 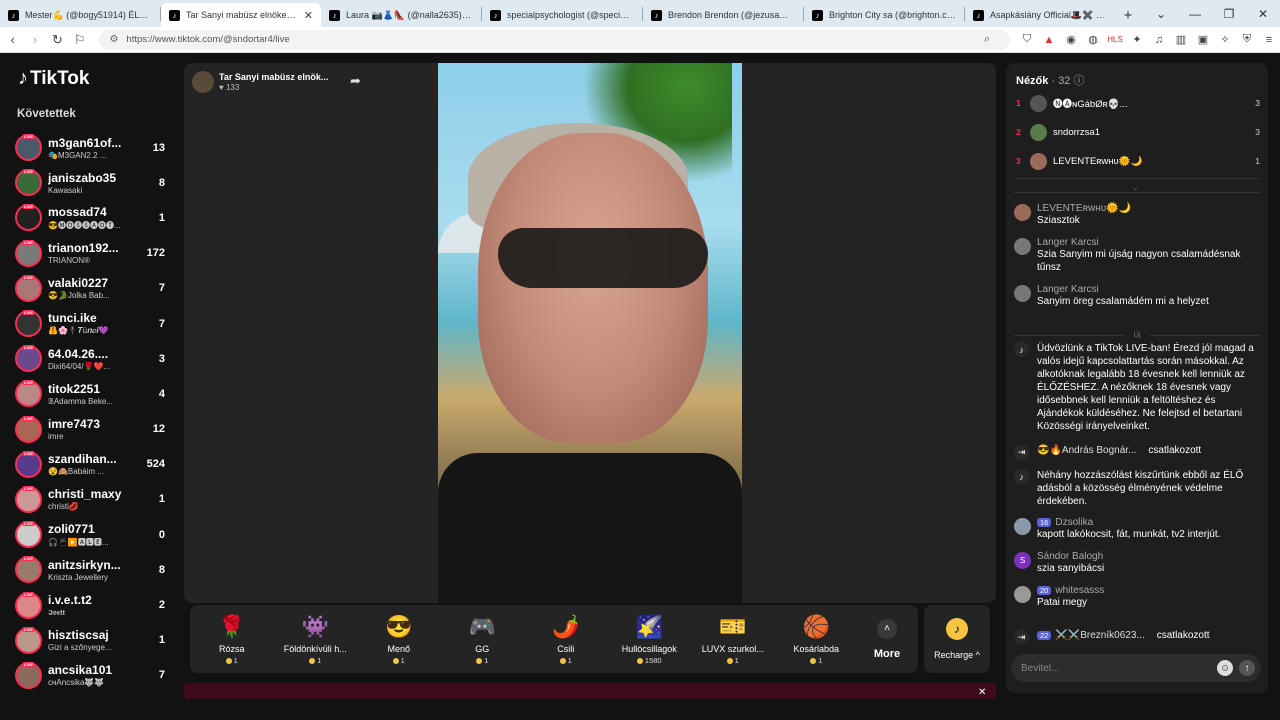 I want to click on shield-icon: ⛉, so click(x=1027, y=39).